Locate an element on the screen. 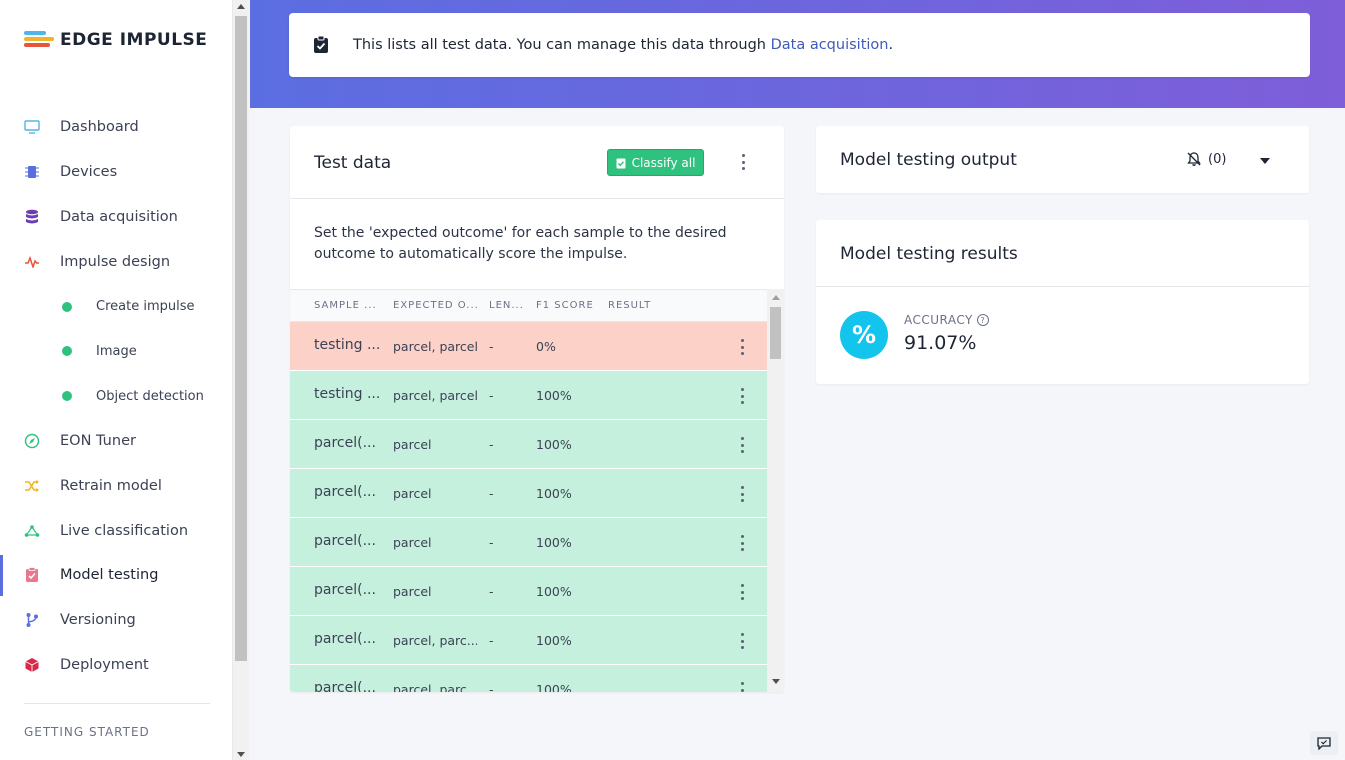 The width and height of the screenshot is (1345, 760). sidebar-item-impulse-design: Impulse design is located at coordinates (116, 261).